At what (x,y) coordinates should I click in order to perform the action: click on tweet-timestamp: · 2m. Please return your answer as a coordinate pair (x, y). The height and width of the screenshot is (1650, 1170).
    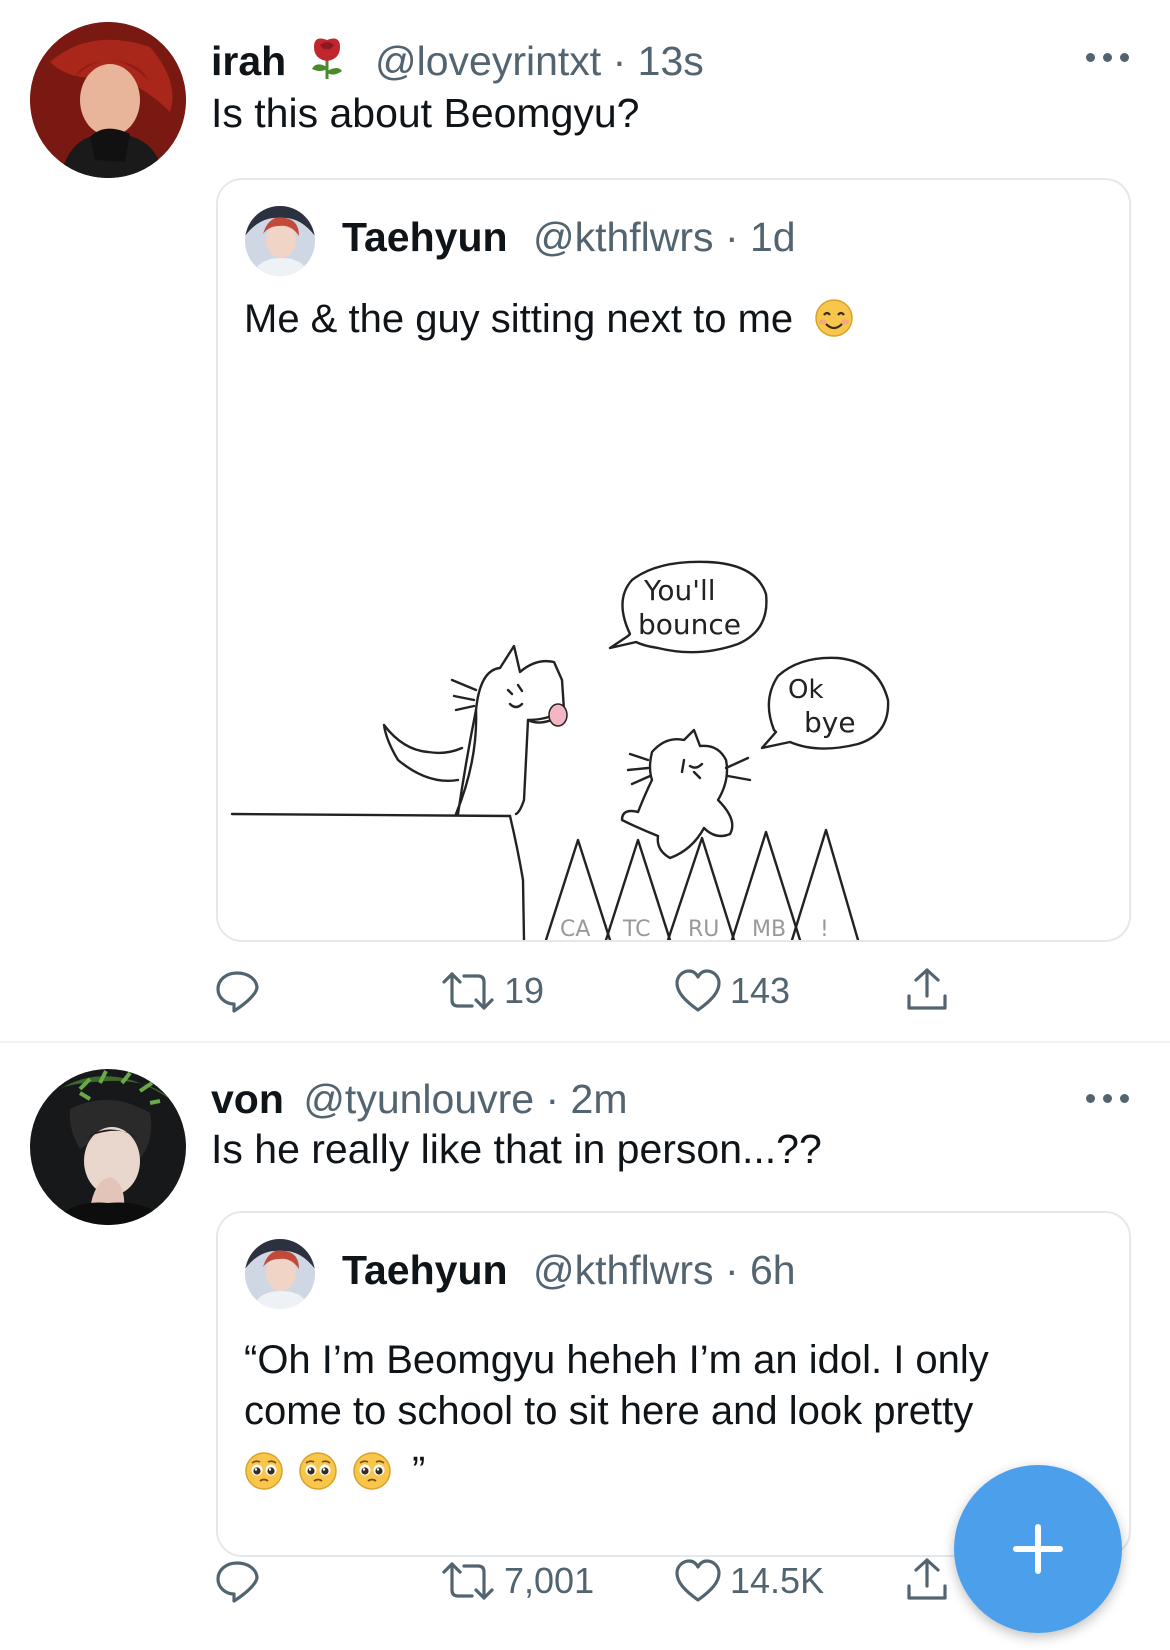
    Looking at the image, I should click on (587, 1099).